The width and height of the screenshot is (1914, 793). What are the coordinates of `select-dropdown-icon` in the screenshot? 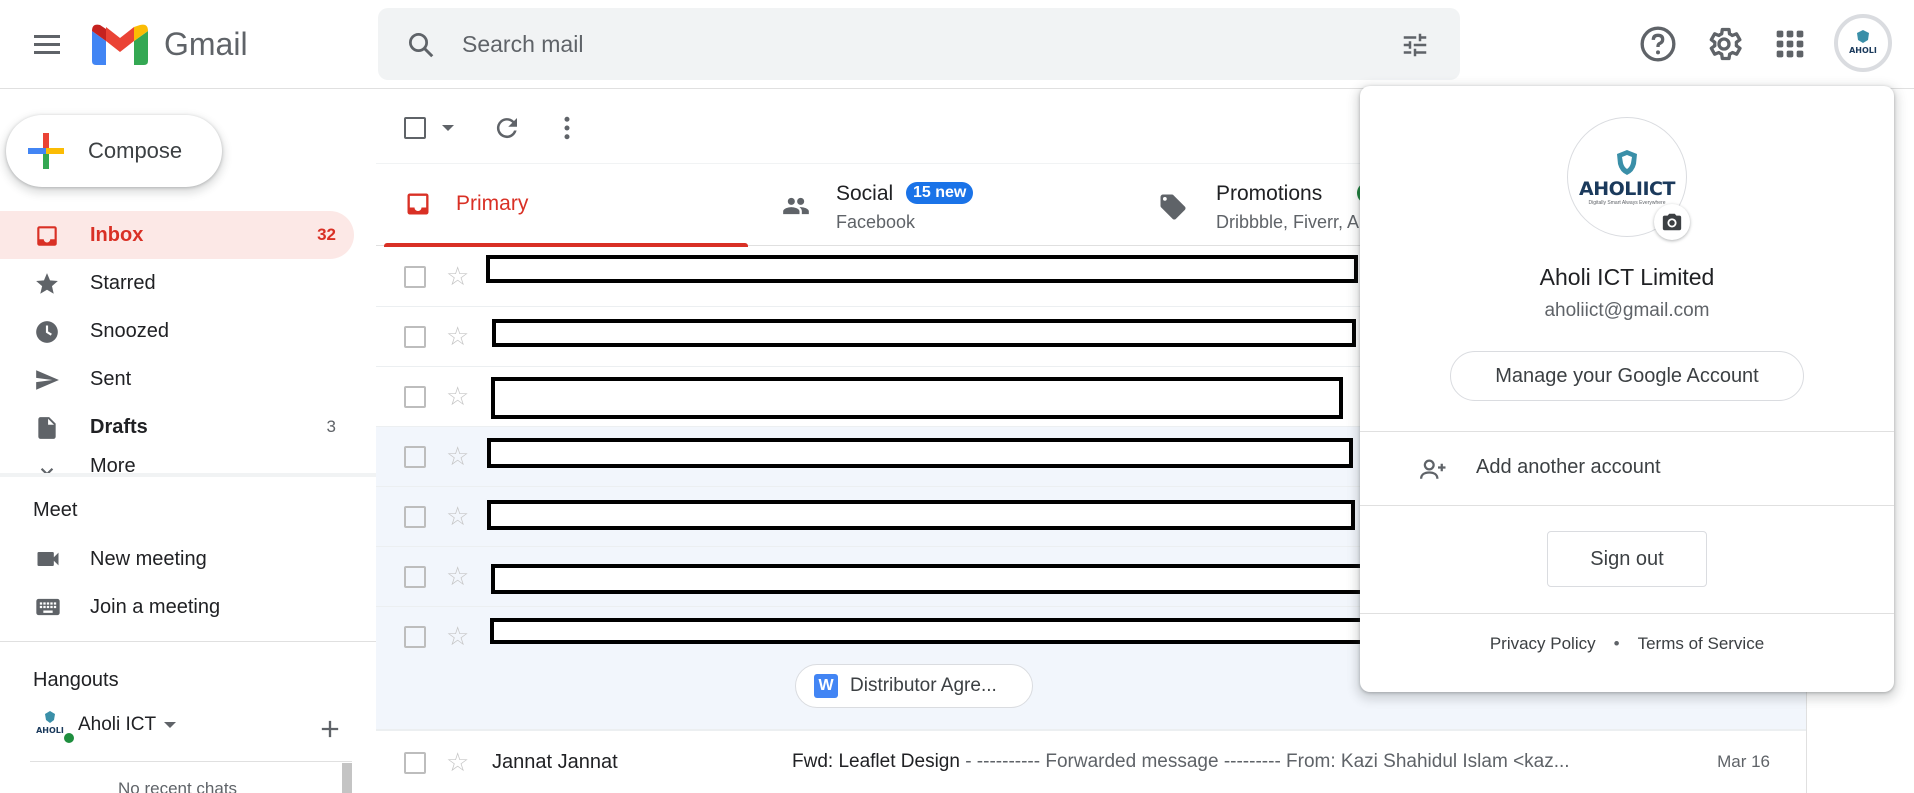 It's located at (448, 128).